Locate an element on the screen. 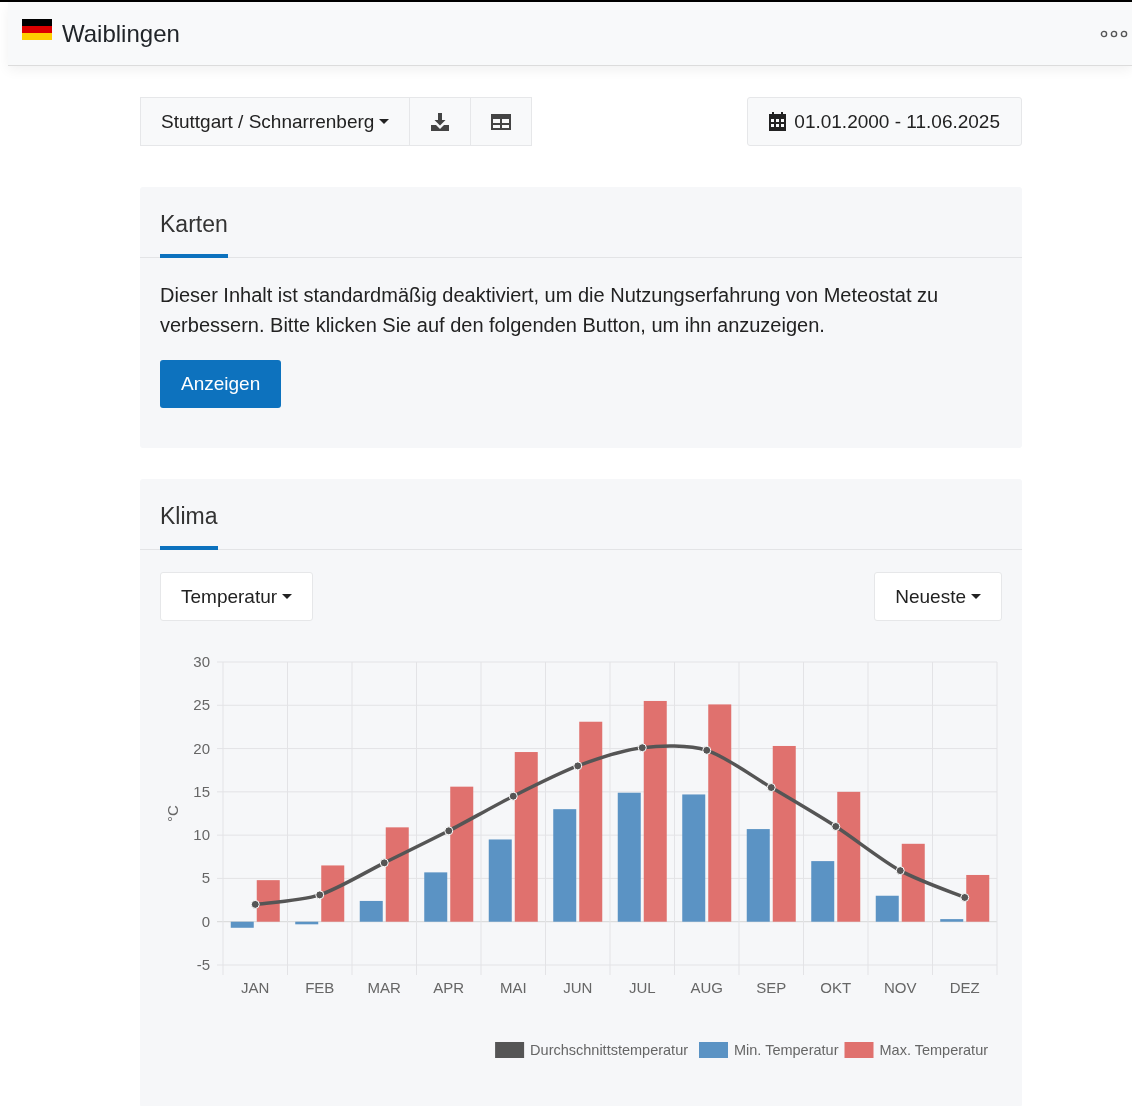  x-tick-label: MAR is located at coordinates (384, 987).